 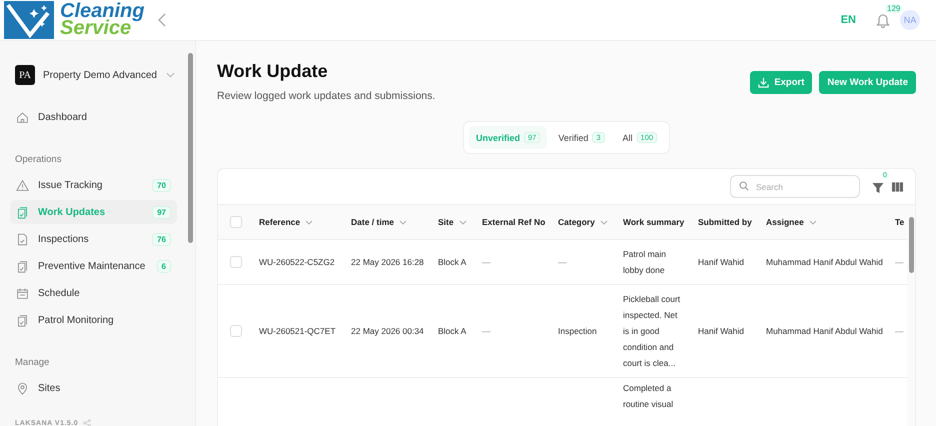 What do you see at coordinates (161, 239) in the screenshot?
I see `count-badge: 76` at bounding box center [161, 239].